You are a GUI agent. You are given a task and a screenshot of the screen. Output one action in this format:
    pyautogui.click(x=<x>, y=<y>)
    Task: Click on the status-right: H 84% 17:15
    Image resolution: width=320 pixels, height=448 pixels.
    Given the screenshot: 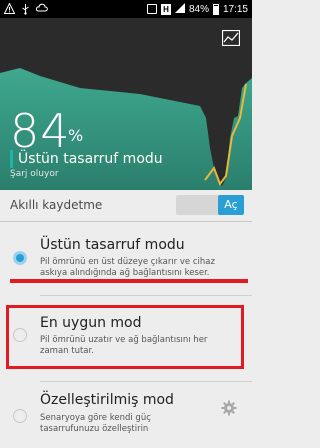 What is the action you would take?
    pyautogui.click(x=197, y=9)
    